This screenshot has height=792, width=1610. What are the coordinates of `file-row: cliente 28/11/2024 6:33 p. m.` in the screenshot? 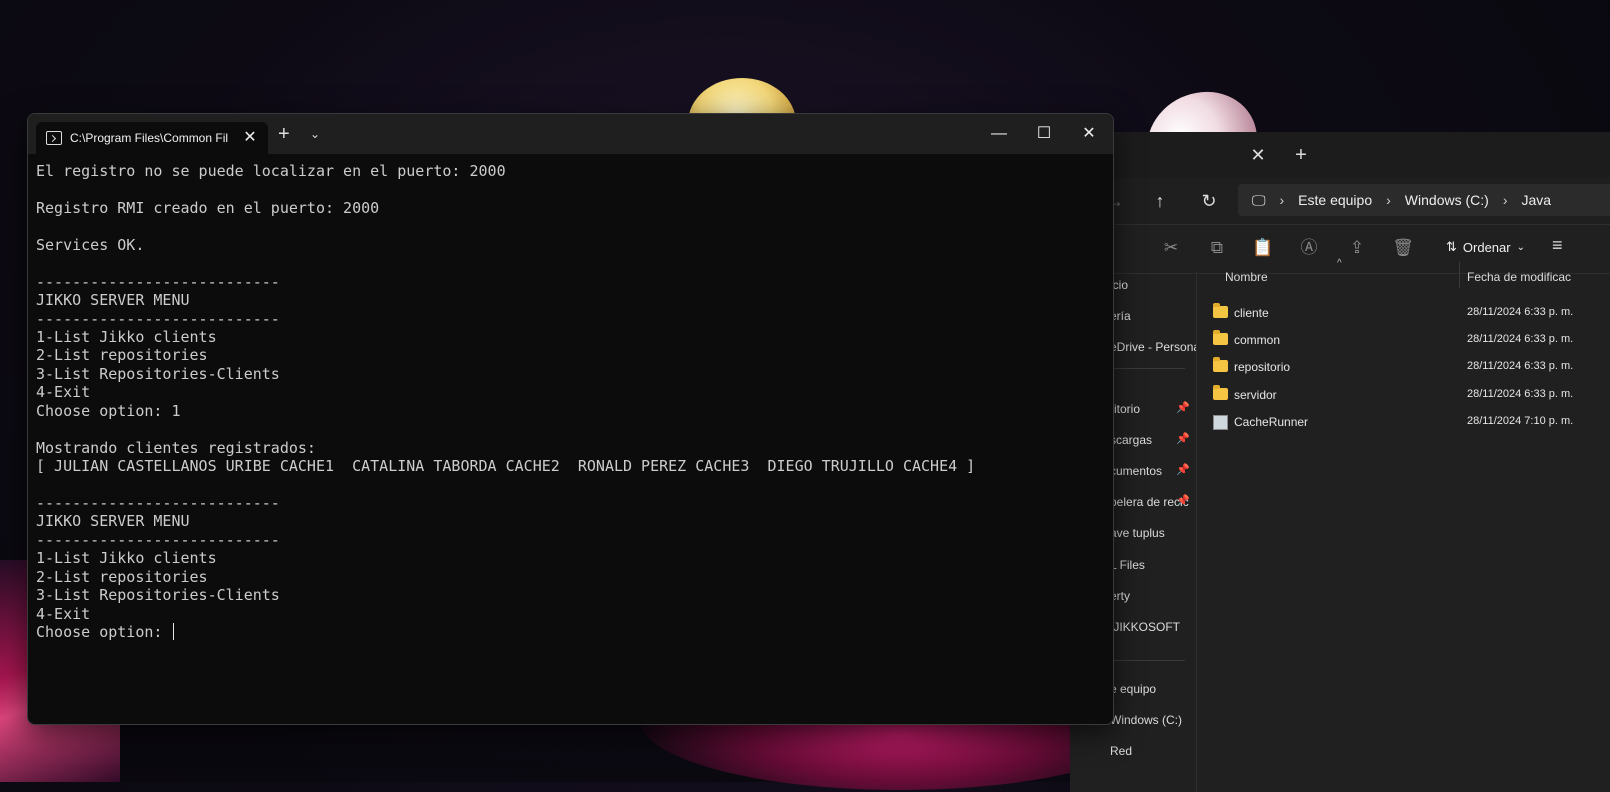 It's located at (1403, 313).